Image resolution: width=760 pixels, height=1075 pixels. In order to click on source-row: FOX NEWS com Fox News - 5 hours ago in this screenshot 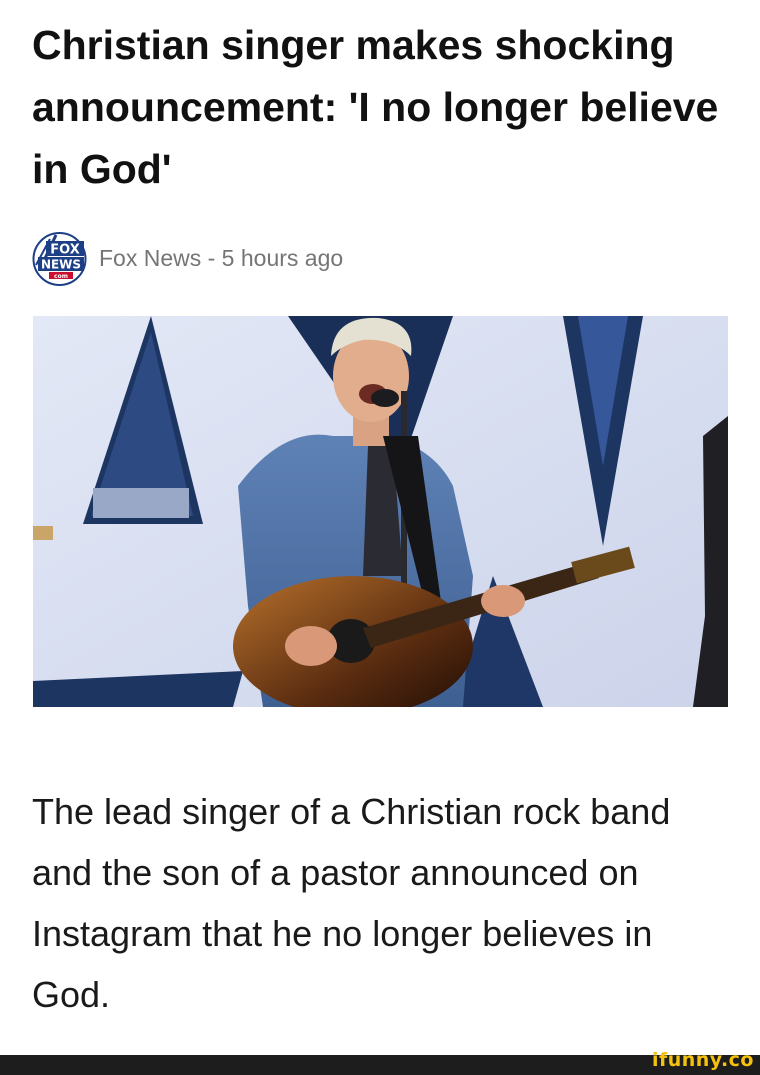, I will do `click(187, 259)`.